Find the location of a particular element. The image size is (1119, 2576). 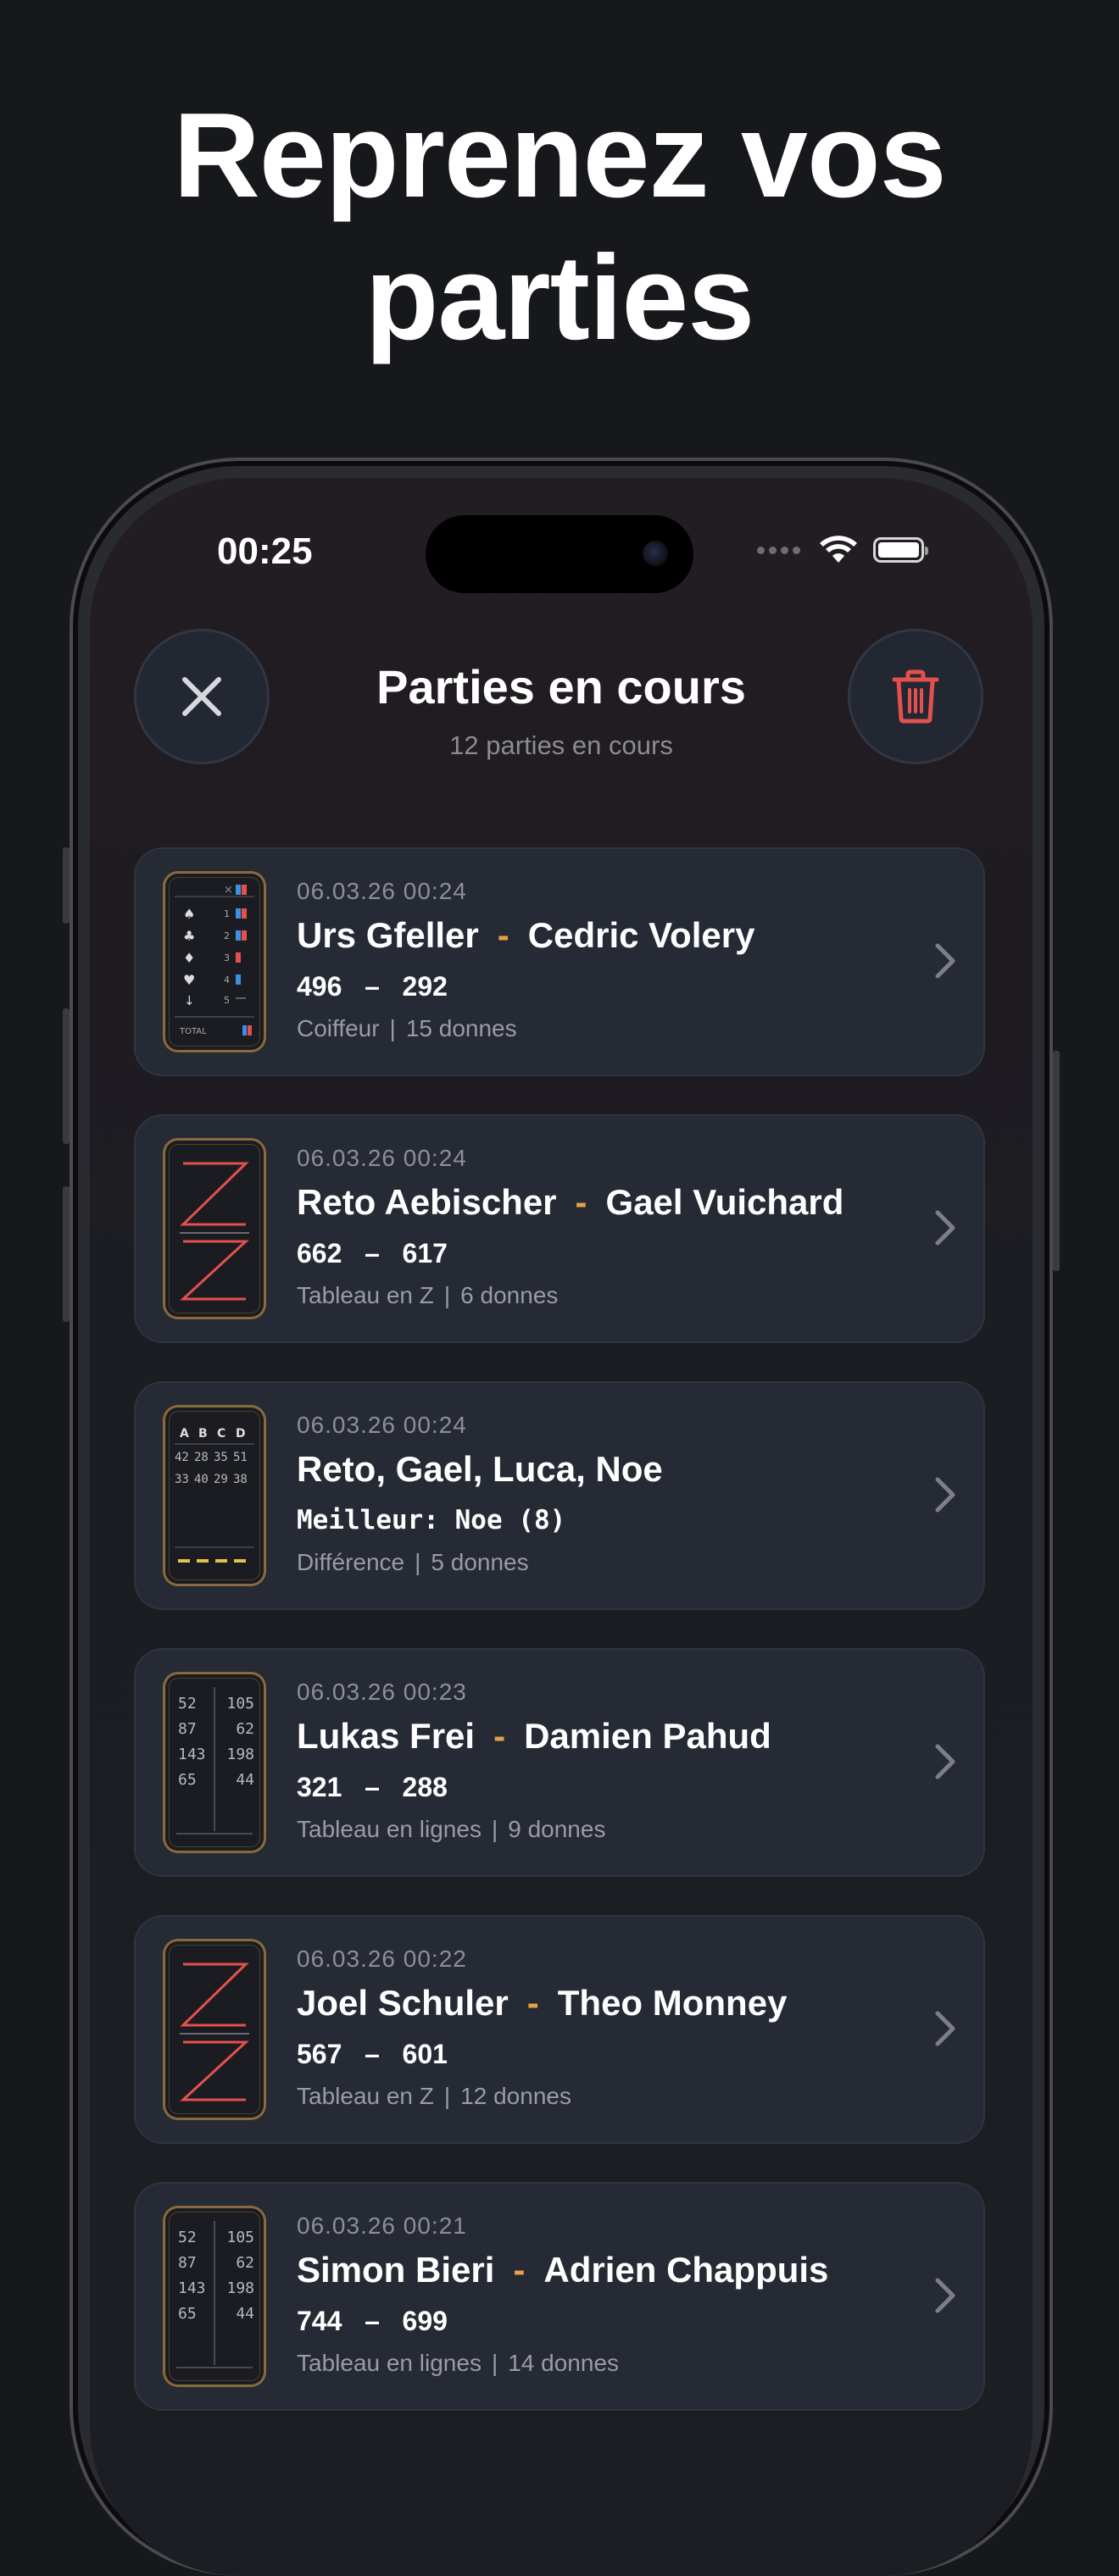

game-players: Reto Aebischer - Gael Vuichard is located at coordinates (570, 1202).